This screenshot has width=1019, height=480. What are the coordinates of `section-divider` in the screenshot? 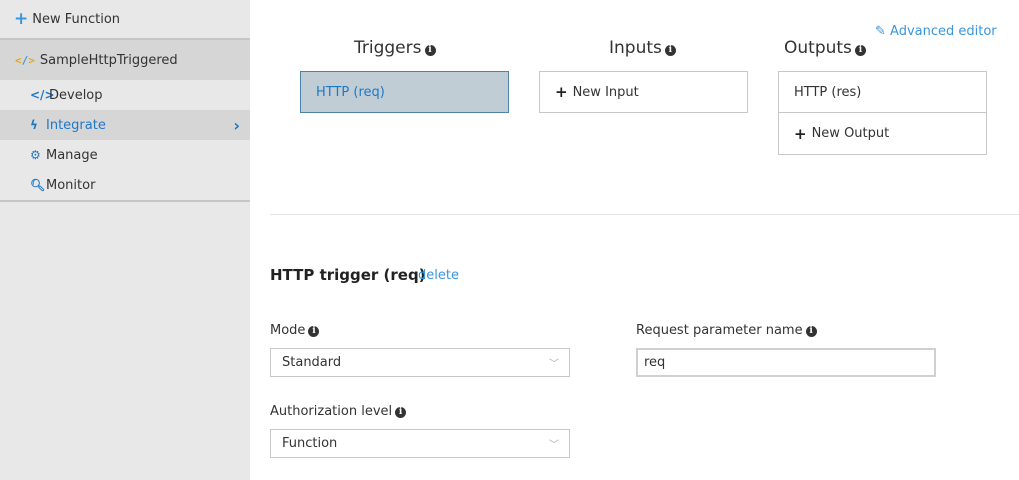 It's located at (644, 214).